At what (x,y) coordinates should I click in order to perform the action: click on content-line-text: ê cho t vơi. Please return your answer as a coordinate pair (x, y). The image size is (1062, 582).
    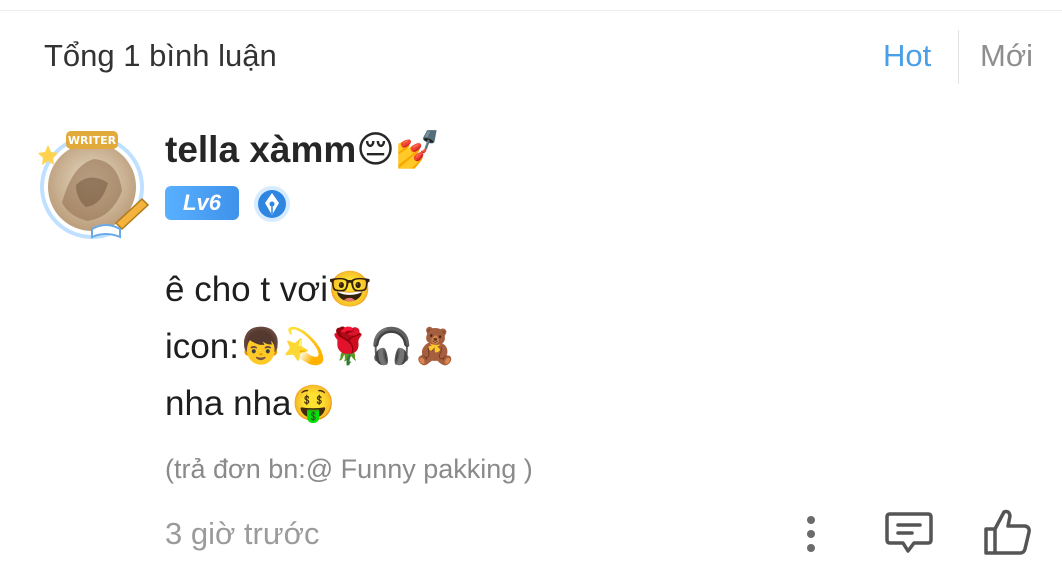
    Looking at the image, I should click on (247, 289).